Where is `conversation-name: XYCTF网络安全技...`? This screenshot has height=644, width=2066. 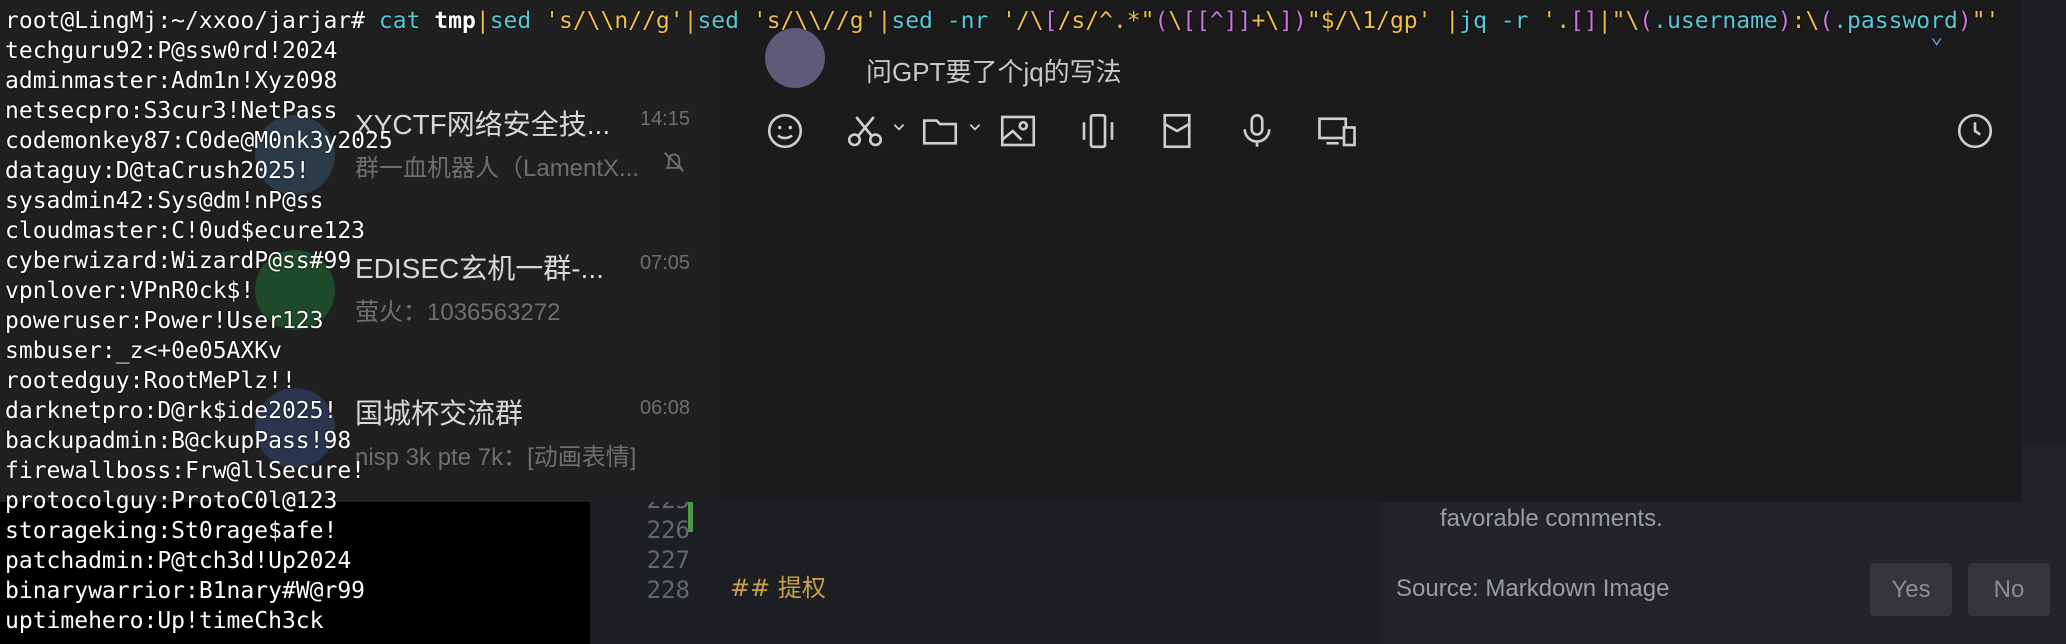
conversation-name: XYCTF网络安全技... is located at coordinates (483, 124).